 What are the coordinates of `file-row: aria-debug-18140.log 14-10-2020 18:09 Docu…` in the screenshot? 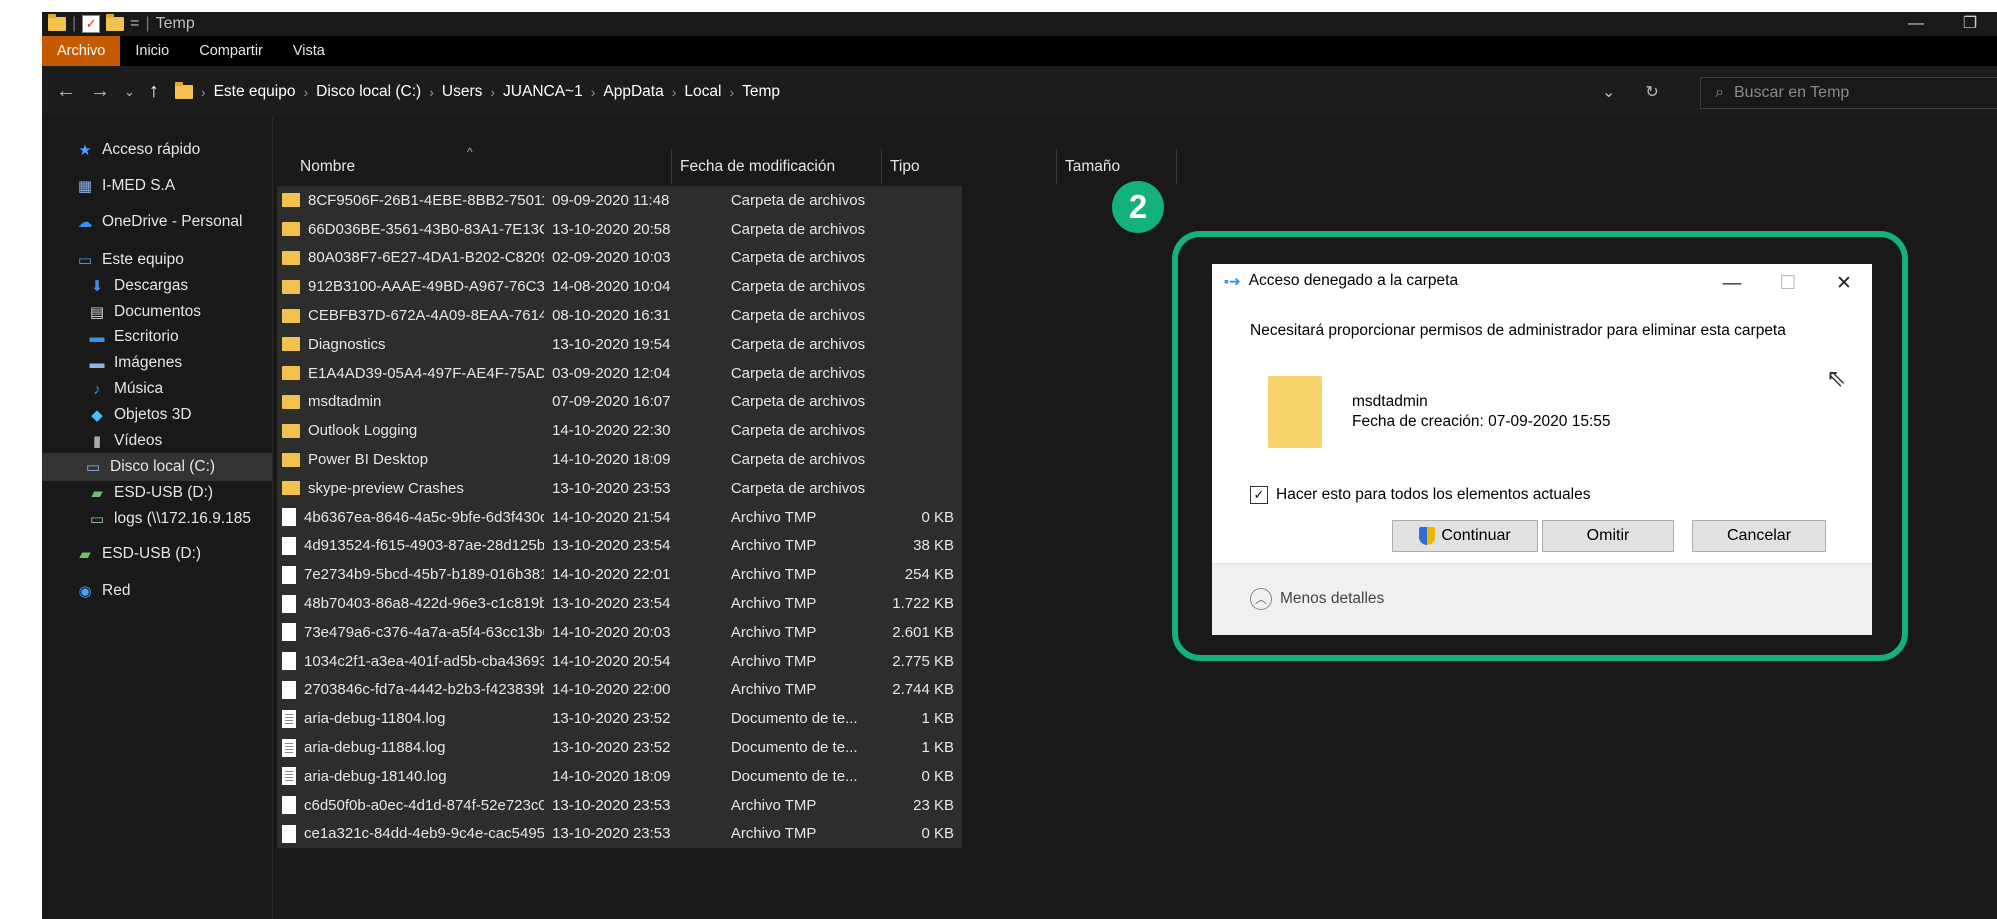 It's located at (619, 776).